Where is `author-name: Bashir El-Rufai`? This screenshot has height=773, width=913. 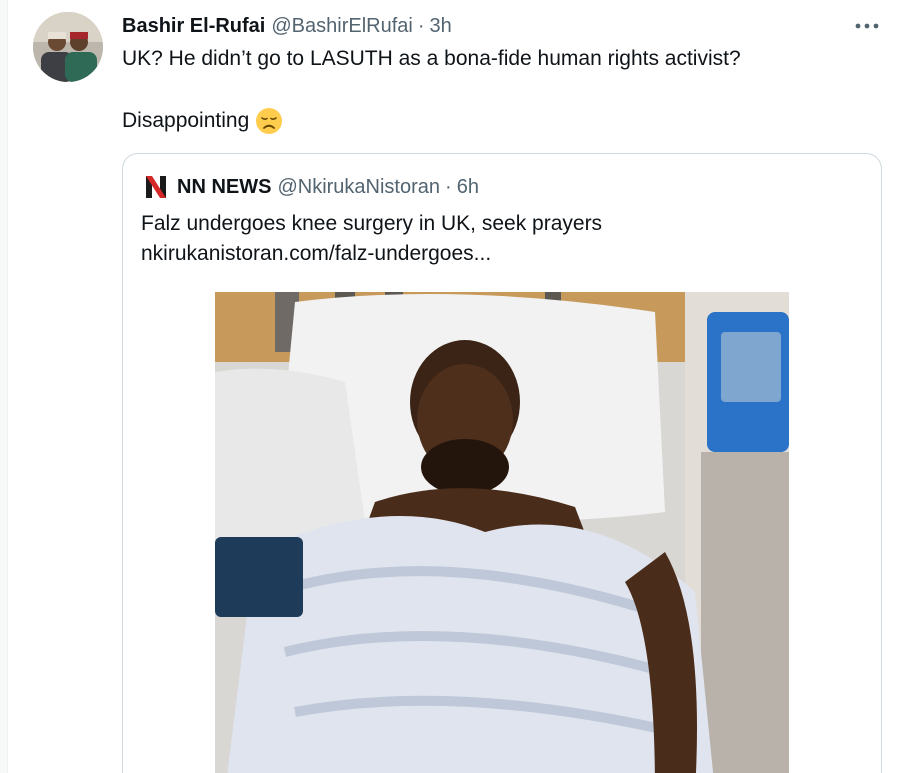 author-name: Bashir El-Rufai is located at coordinates (193, 26).